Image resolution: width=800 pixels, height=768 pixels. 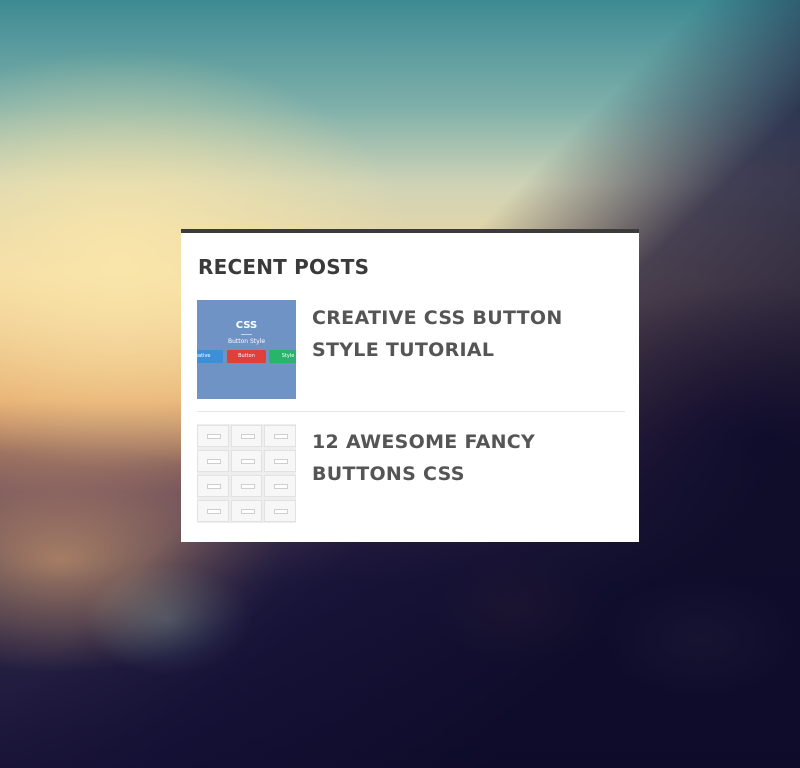 What do you see at coordinates (246, 356) in the screenshot?
I see `thumbnail-button-red: Button` at bounding box center [246, 356].